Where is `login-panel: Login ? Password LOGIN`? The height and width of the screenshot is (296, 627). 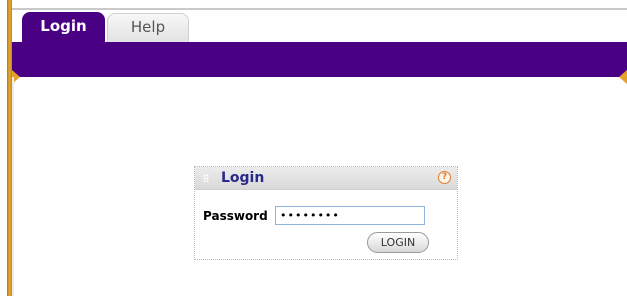 login-panel: Login ? Password LOGIN is located at coordinates (326, 213).